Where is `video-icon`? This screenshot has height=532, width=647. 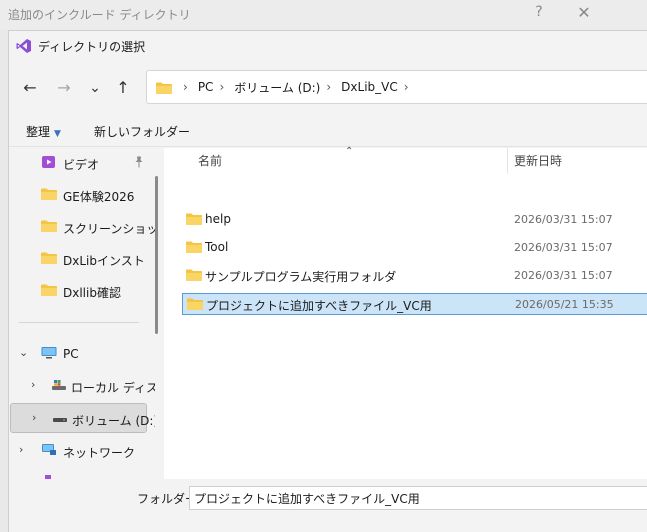 video-icon is located at coordinates (48, 162).